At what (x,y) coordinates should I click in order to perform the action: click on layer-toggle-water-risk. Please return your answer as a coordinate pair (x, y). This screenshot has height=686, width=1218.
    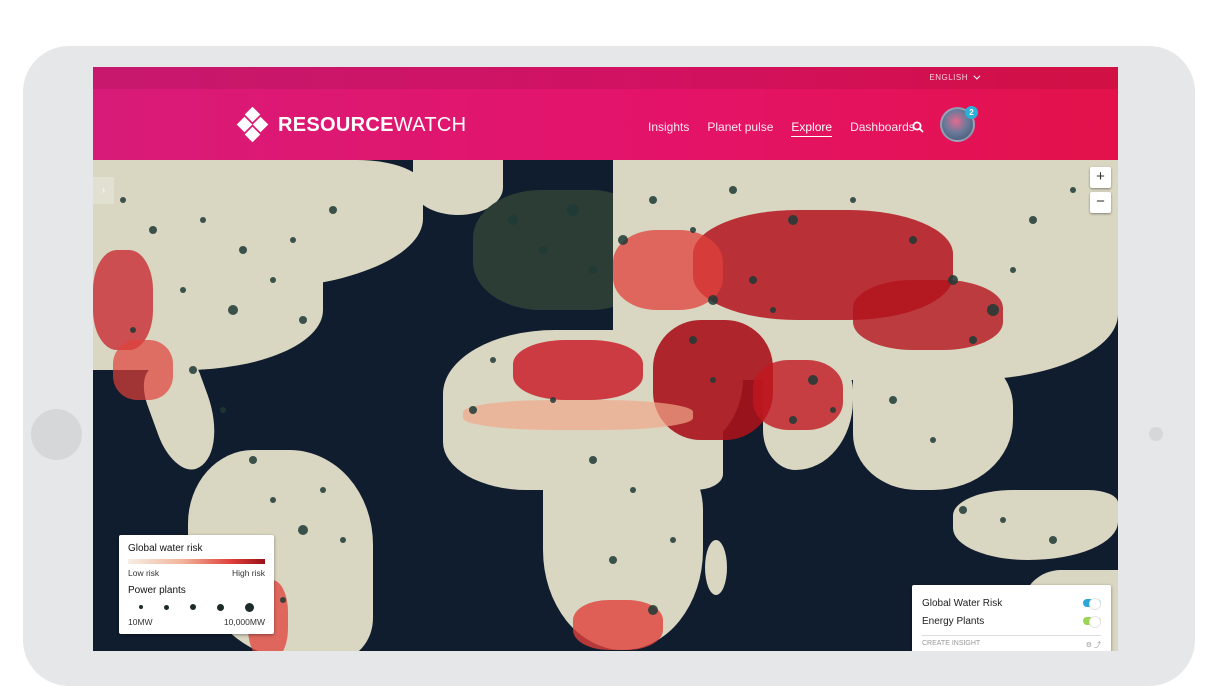
    Looking at the image, I should click on (1092, 604).